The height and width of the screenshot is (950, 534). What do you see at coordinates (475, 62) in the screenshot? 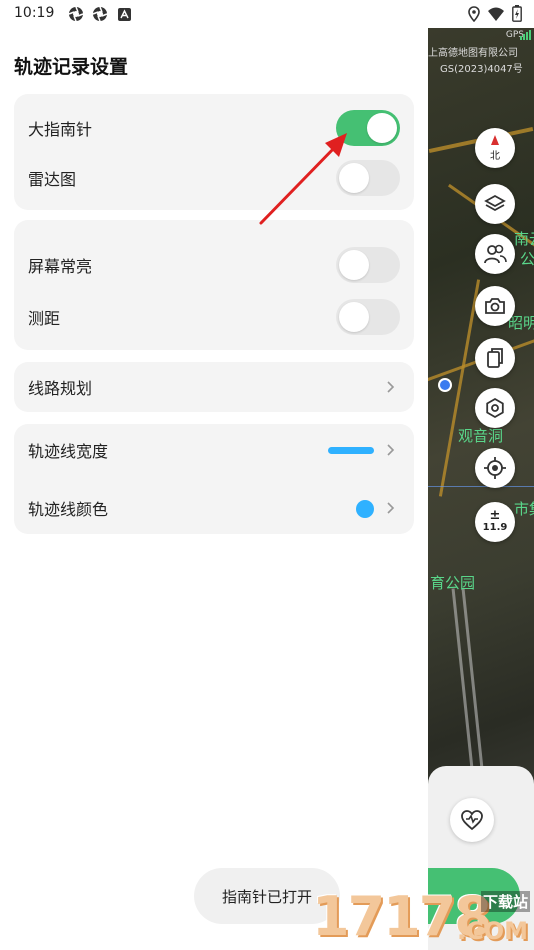
I see `map-copyright: 上高德地图有限公司 GS(2023)4047号` at bounding box center [475, 62].